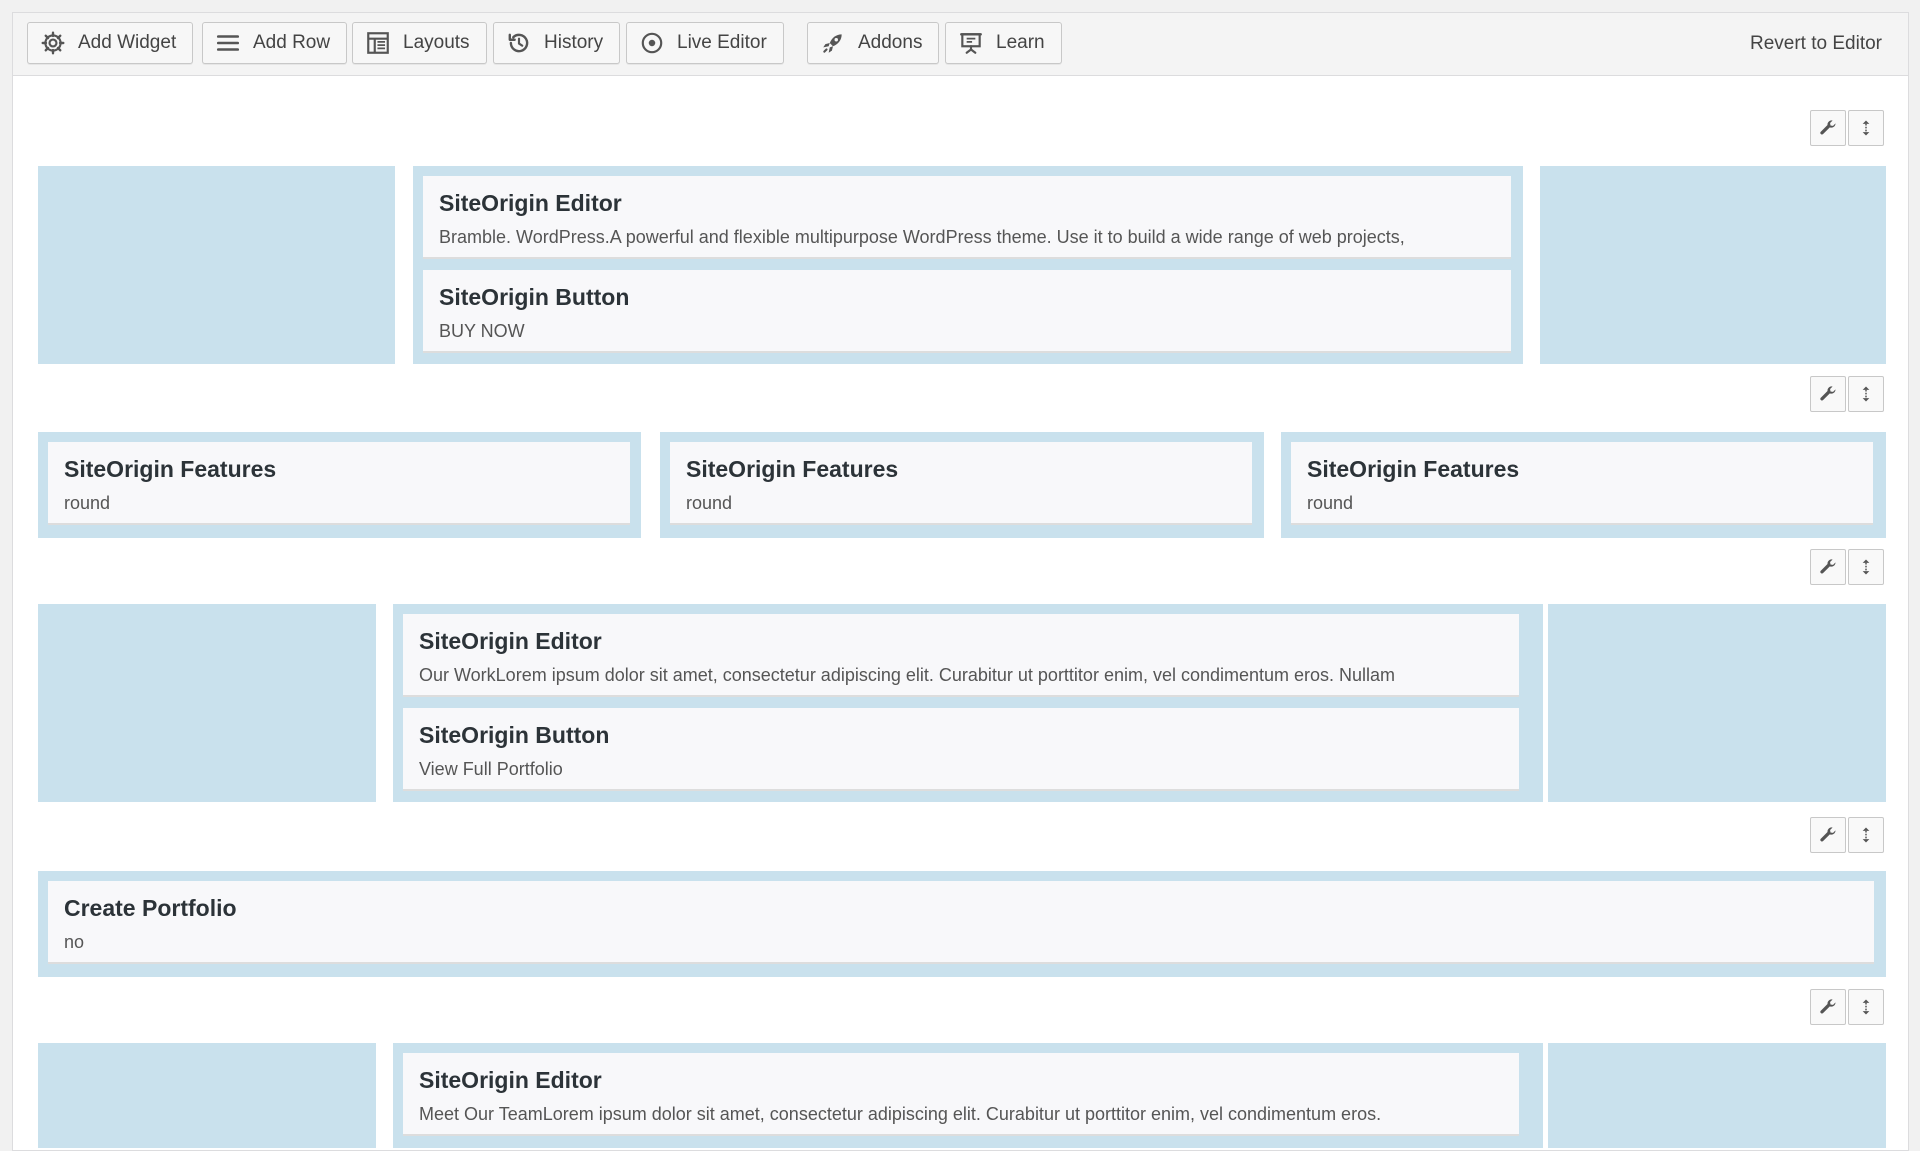  Describe the element at coordinates (482, 331) in the screenshot. I see `widget-description: BUY NOW` at that location.